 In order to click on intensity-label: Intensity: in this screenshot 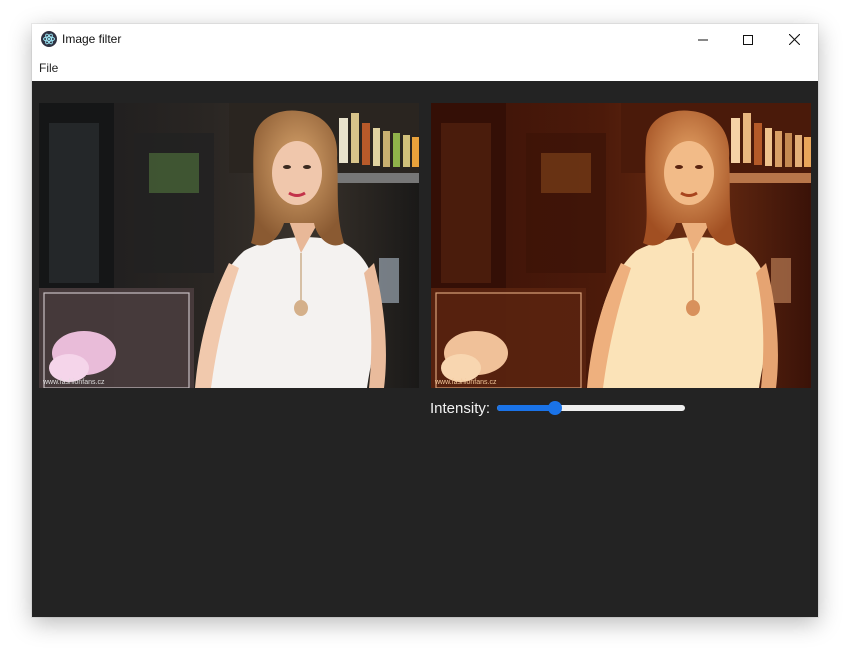, I will do `click(460, 408)`.